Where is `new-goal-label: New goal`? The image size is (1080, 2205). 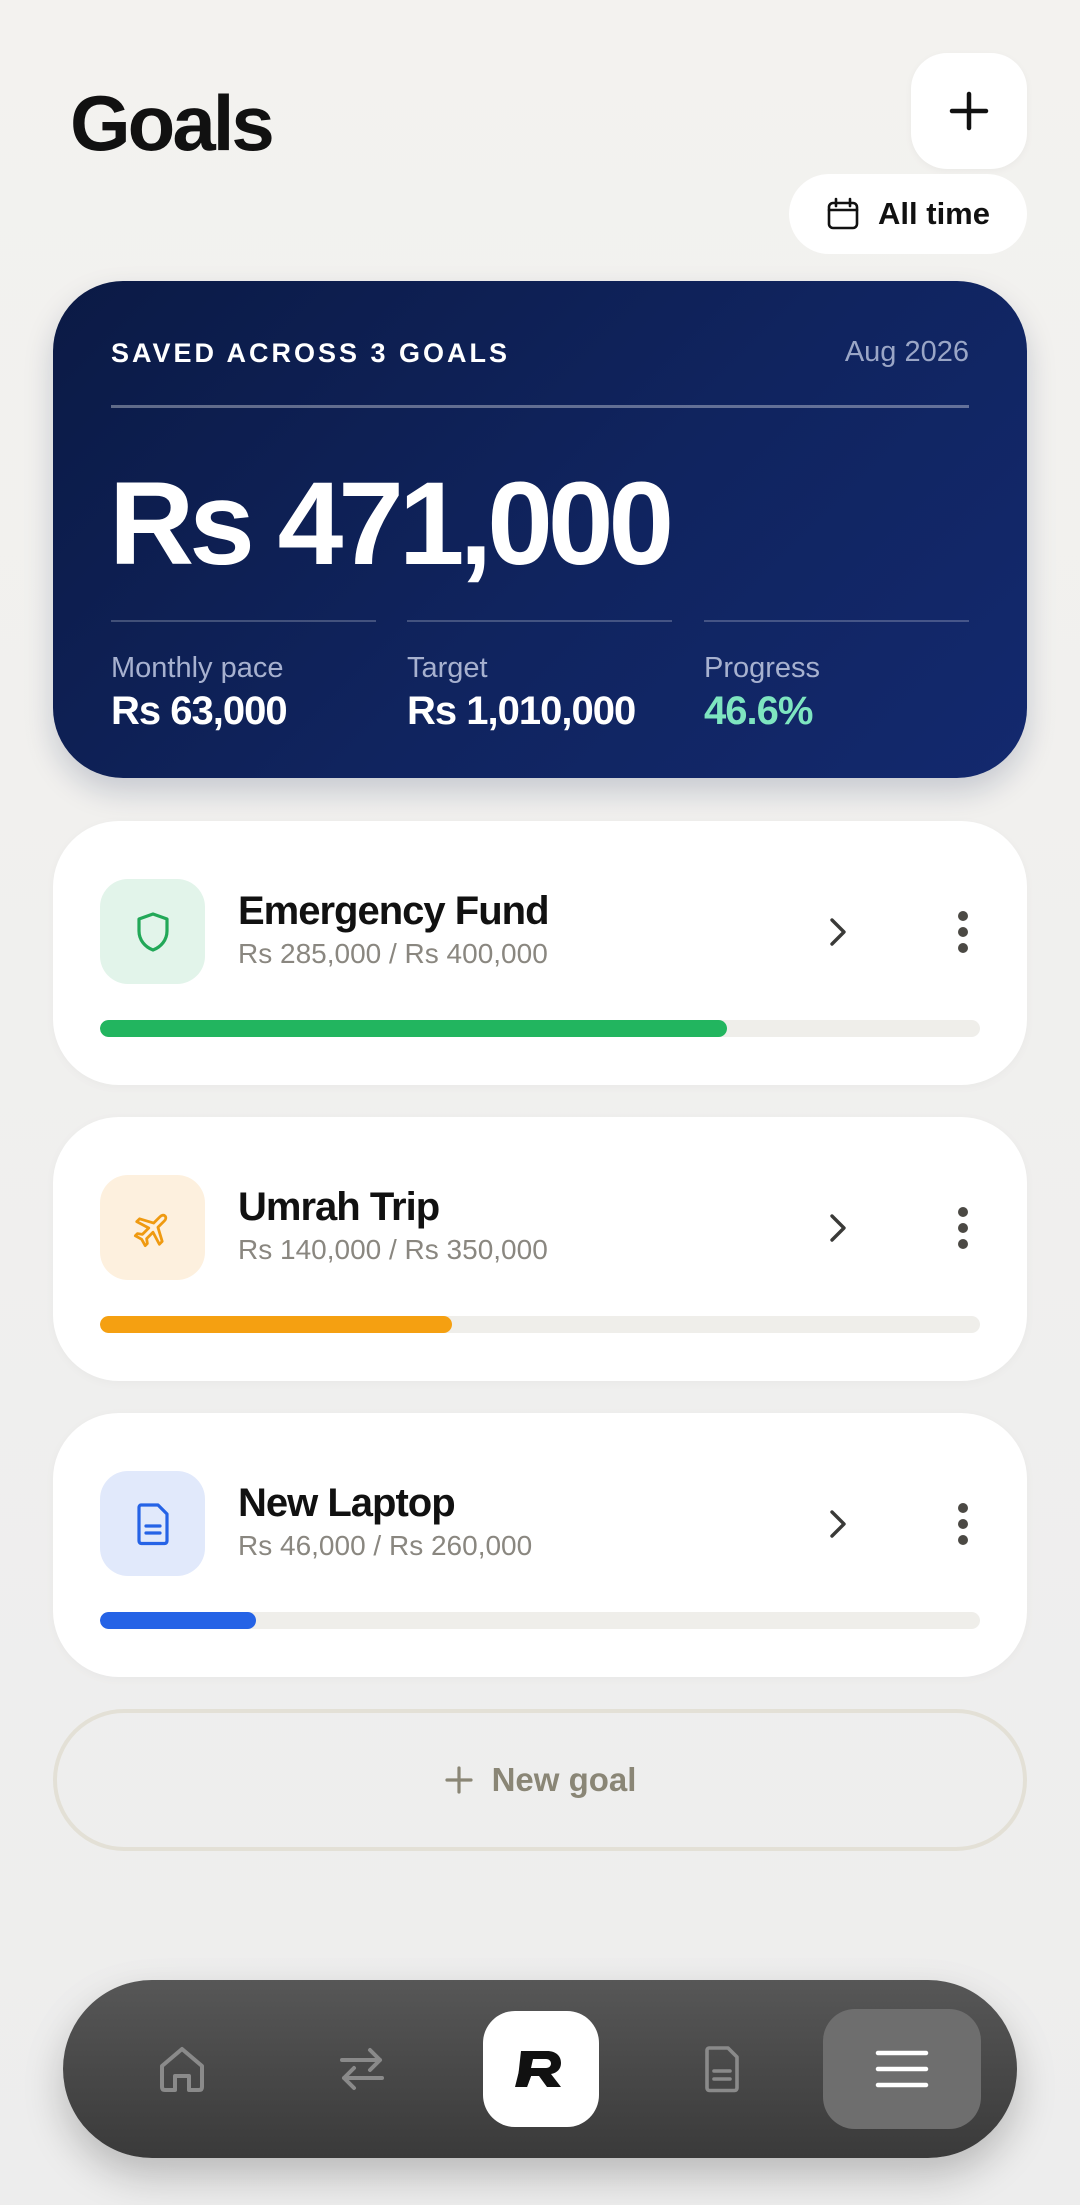 new-goal-label: New goal is located at coordinates (564, 1779).